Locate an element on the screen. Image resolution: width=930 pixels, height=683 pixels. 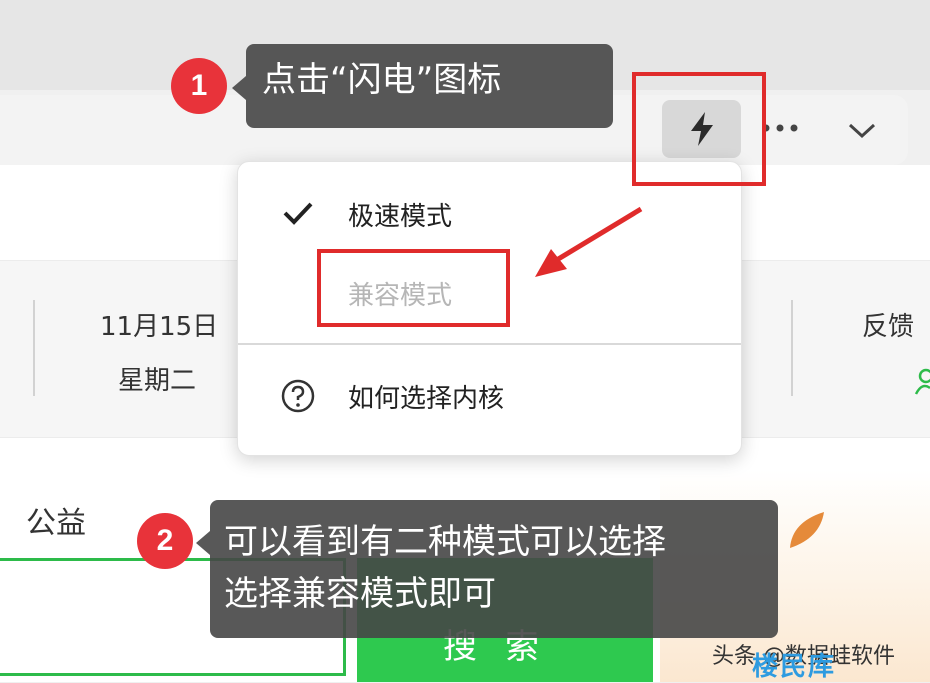
leaf-icon is located at coordinates (807, 530).